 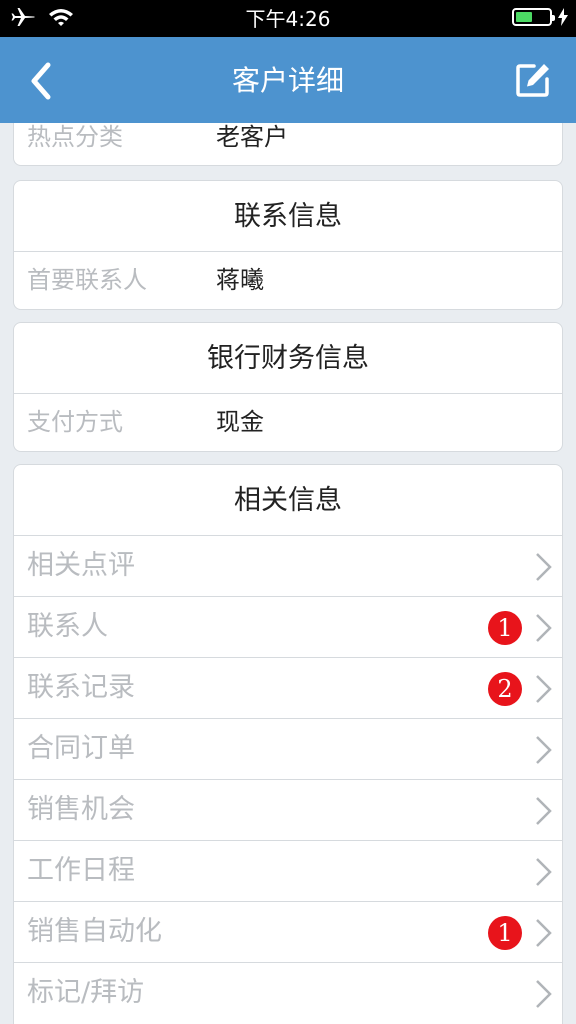 What do you see at coordinates (81, 809) in the screenshot?
I see `list-item-label: 销售机会` at bounding box center [81, 809].